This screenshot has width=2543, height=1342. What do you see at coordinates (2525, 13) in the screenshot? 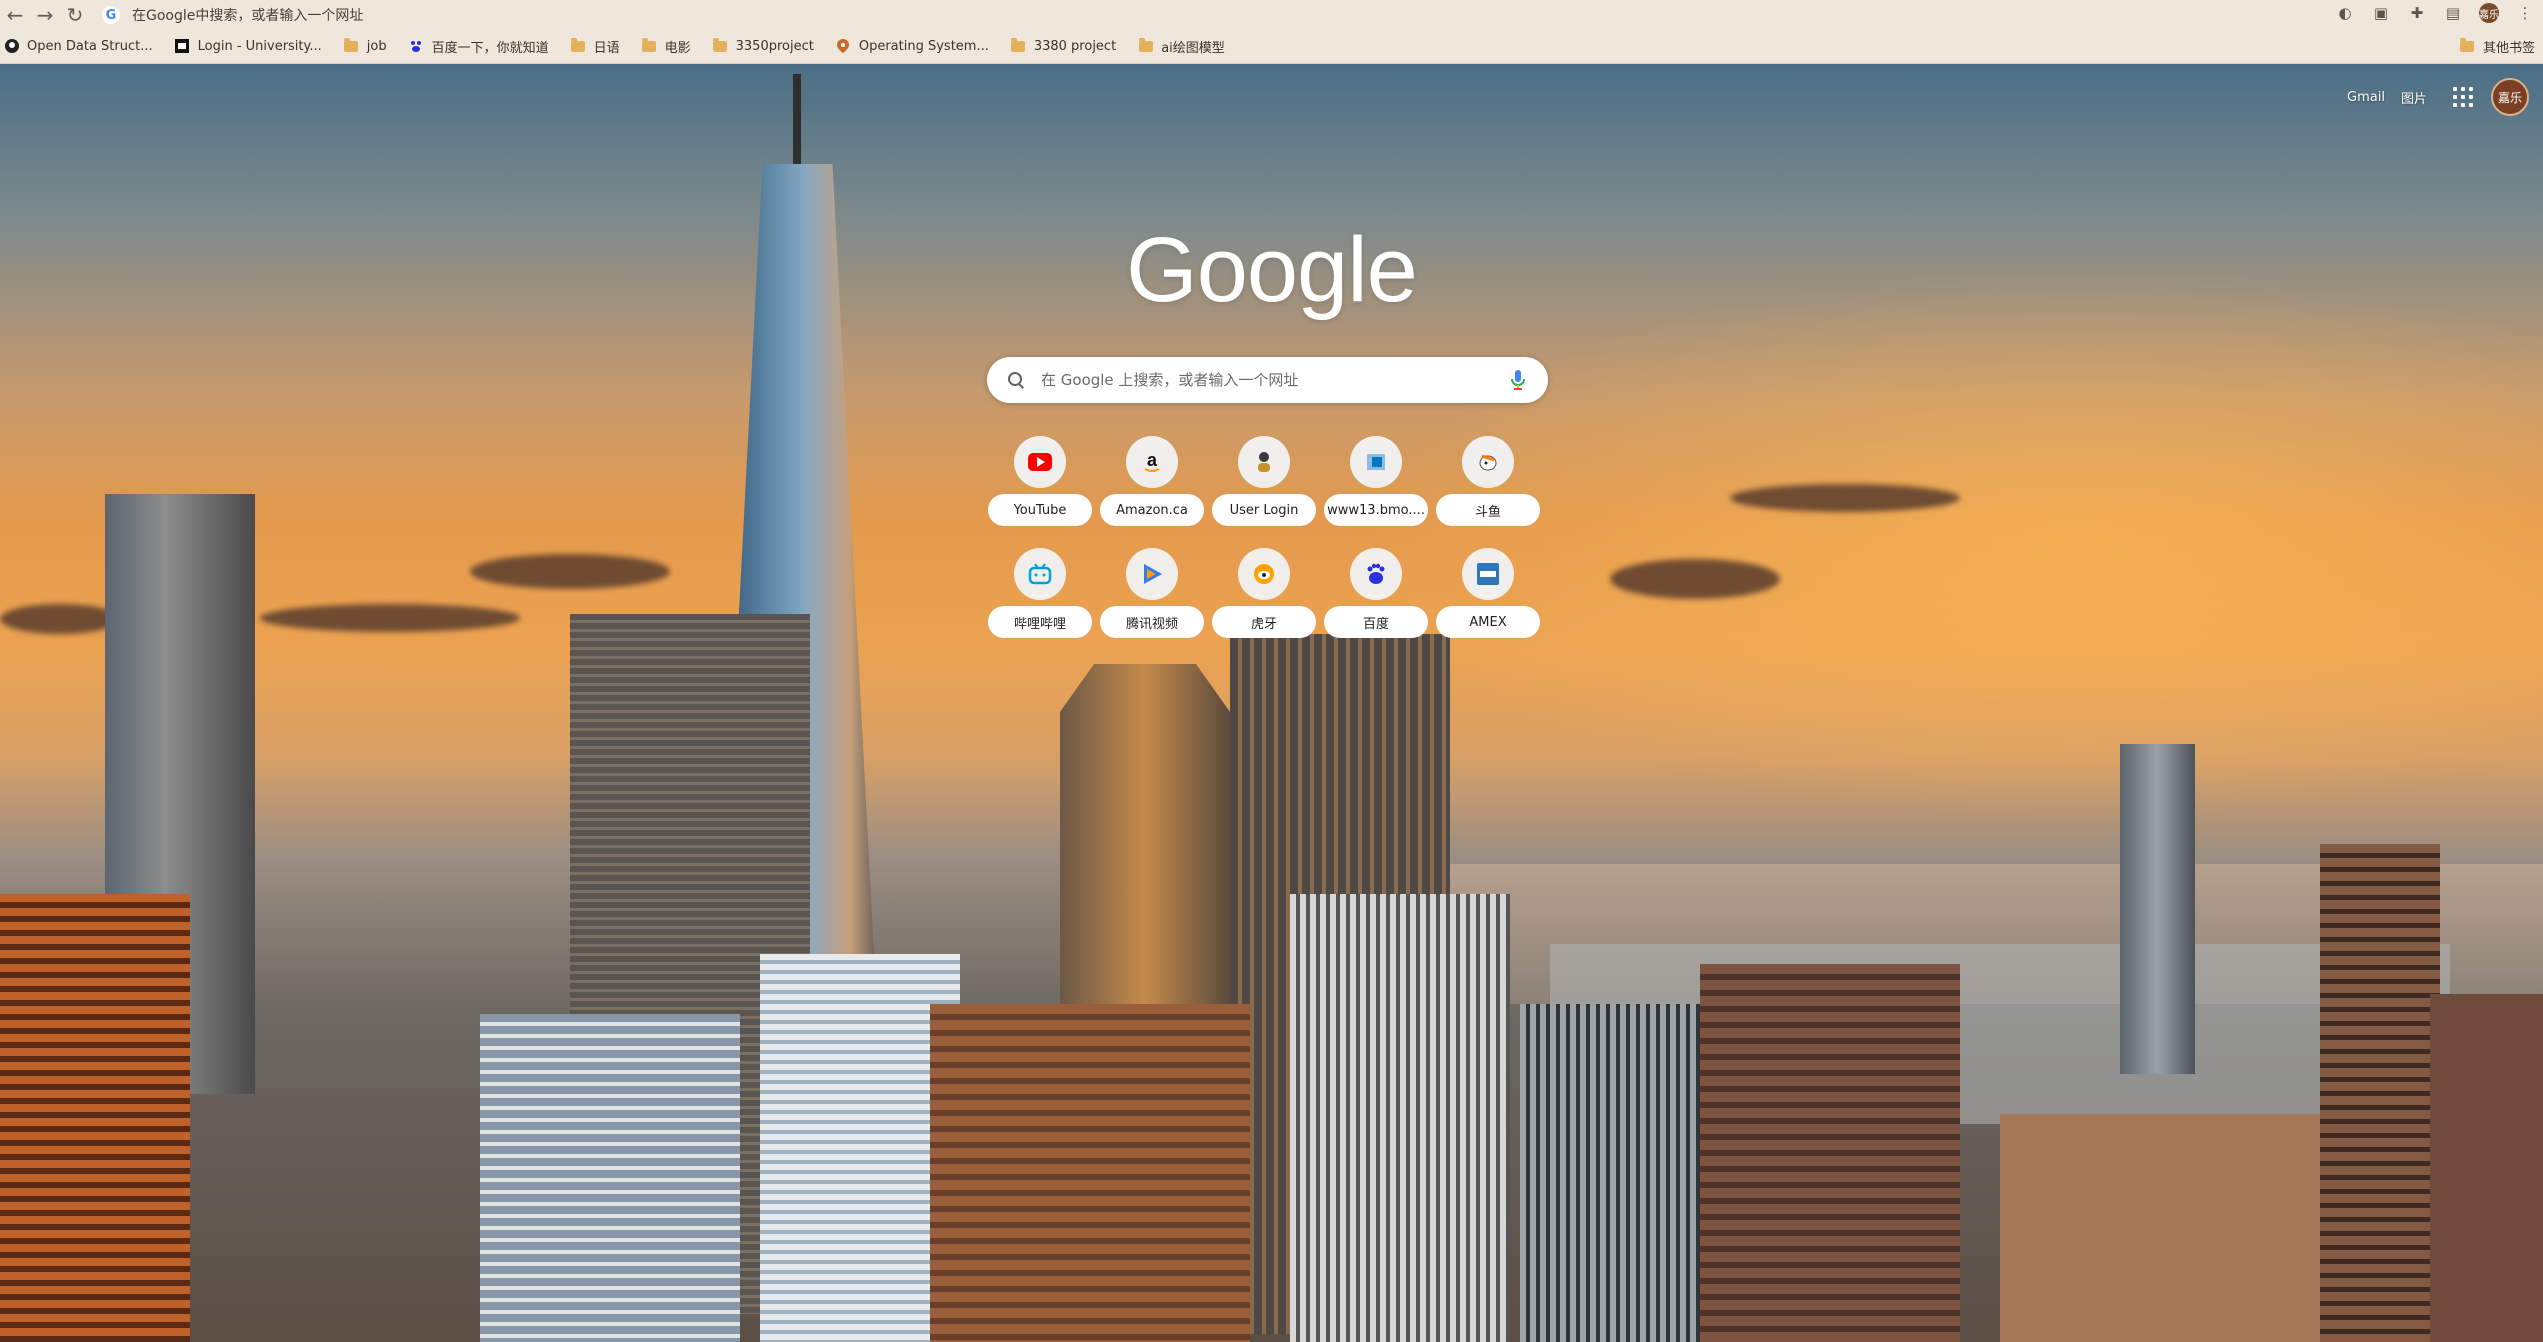
I see `kebab-menu-icon: ⋮` at bounding box center [2525, 13].